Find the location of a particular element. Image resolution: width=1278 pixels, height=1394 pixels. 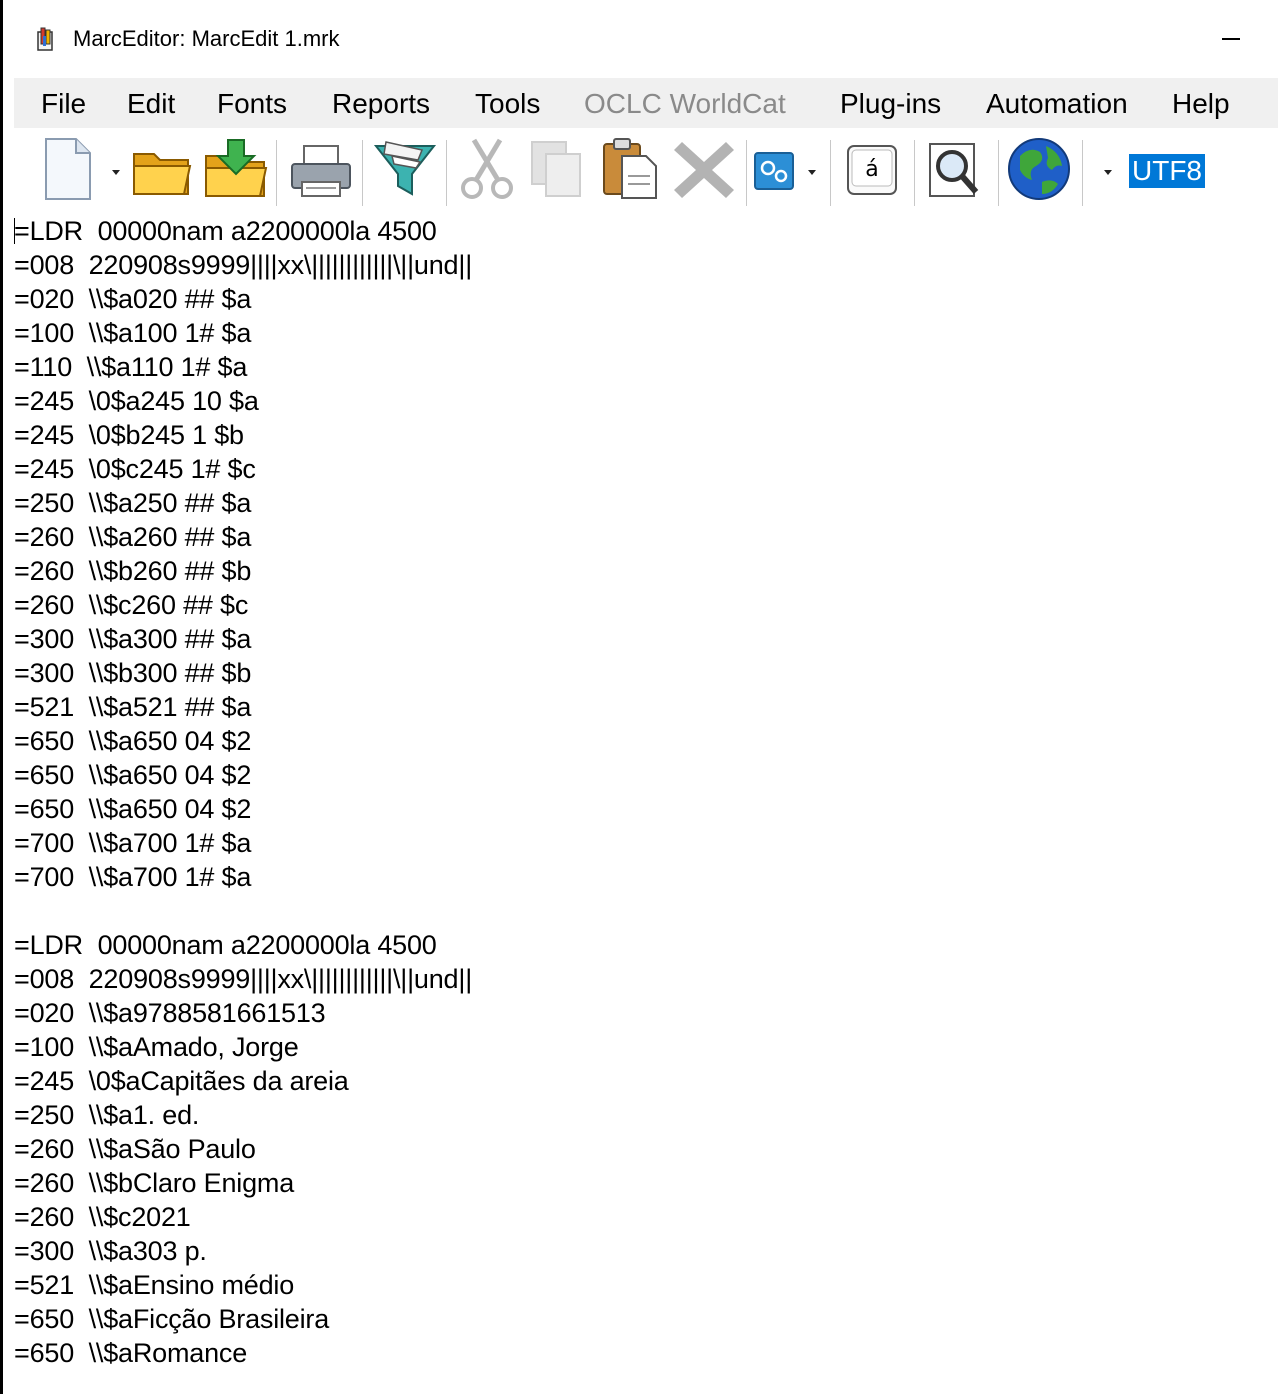

settings-dropdown-chevron-icon is located at coordinates (812, 172).